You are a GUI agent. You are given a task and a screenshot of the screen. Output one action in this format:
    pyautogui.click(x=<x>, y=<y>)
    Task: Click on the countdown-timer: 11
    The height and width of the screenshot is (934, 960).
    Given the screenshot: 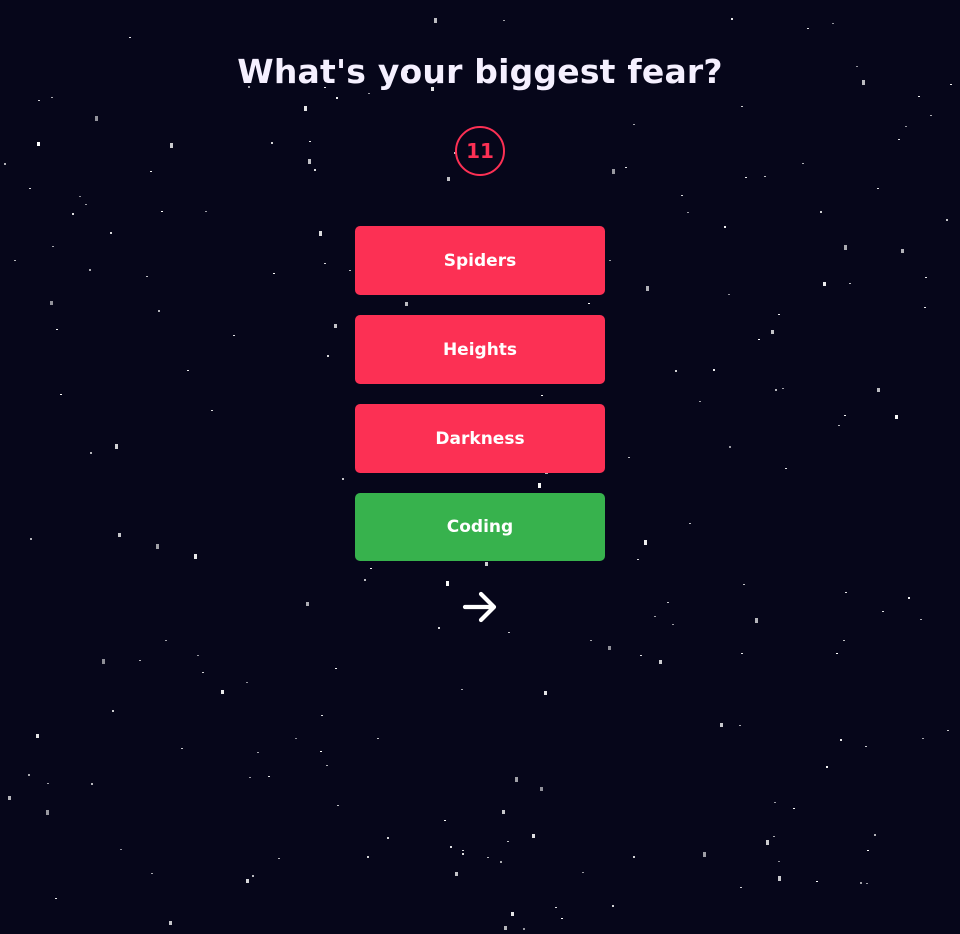 What is the action you would take?
    pyautogui.click(x=480, y=151)
    